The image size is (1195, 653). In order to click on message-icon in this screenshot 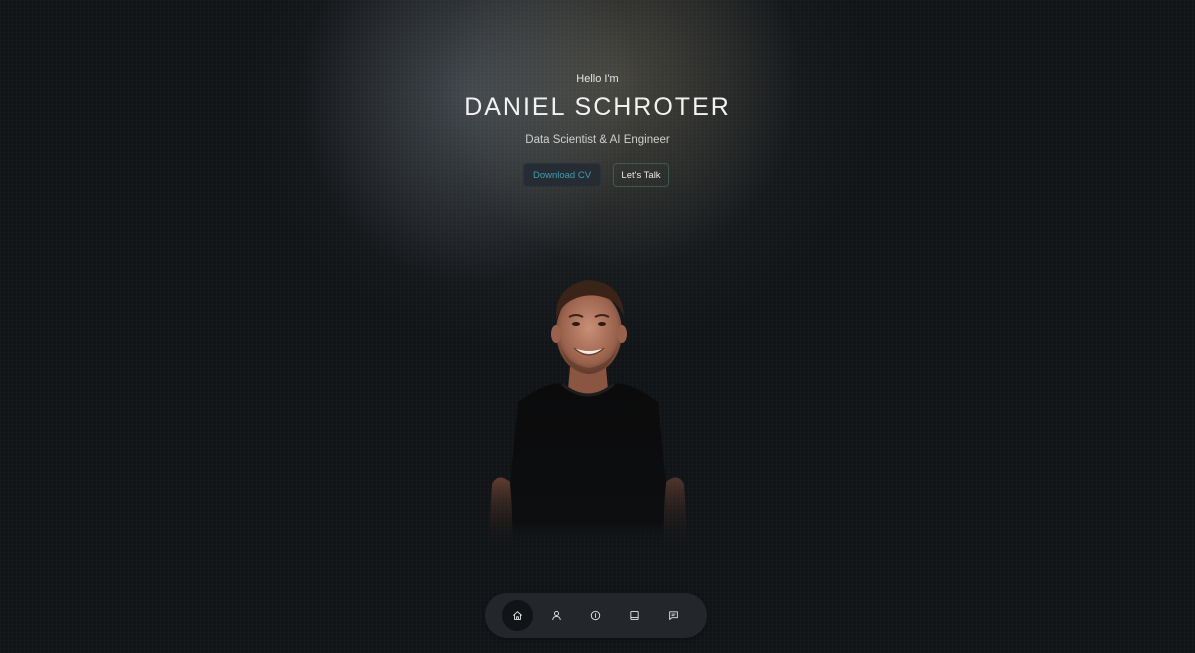, I will do `click(673, 615)`.